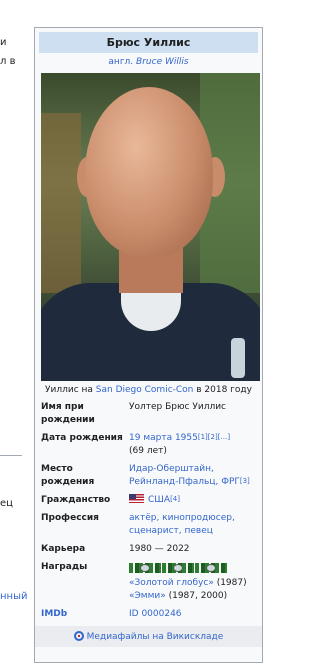 The height and width of the screenshot is (671, 320). Describe the element at coordinates (245, 481) in the screenshot. I see `ref-link: [3]` at that location.